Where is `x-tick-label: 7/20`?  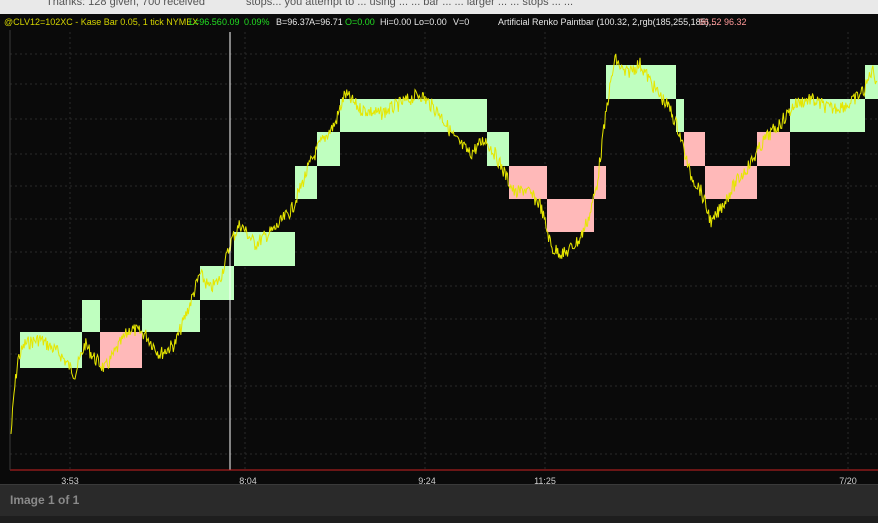
x-tick-label: 7/20 is located at coordinates (848, 480).